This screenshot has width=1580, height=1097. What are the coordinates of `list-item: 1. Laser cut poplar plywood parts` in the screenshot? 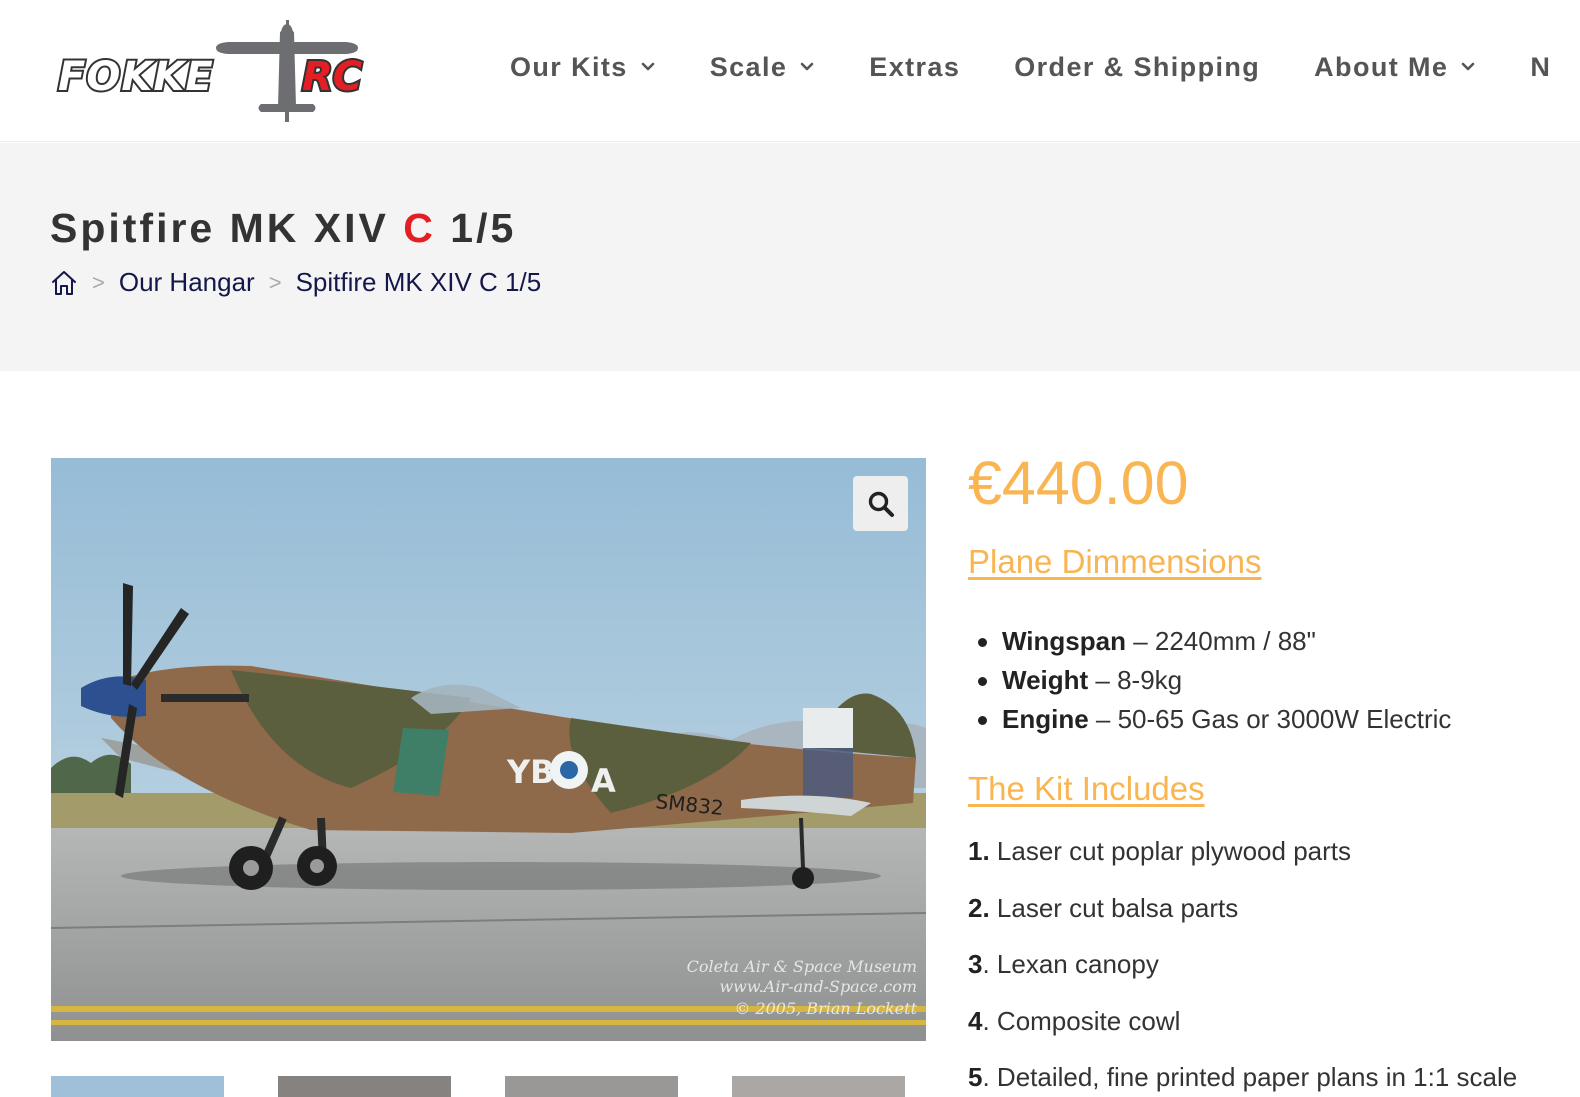 It's located at (1242, 860).